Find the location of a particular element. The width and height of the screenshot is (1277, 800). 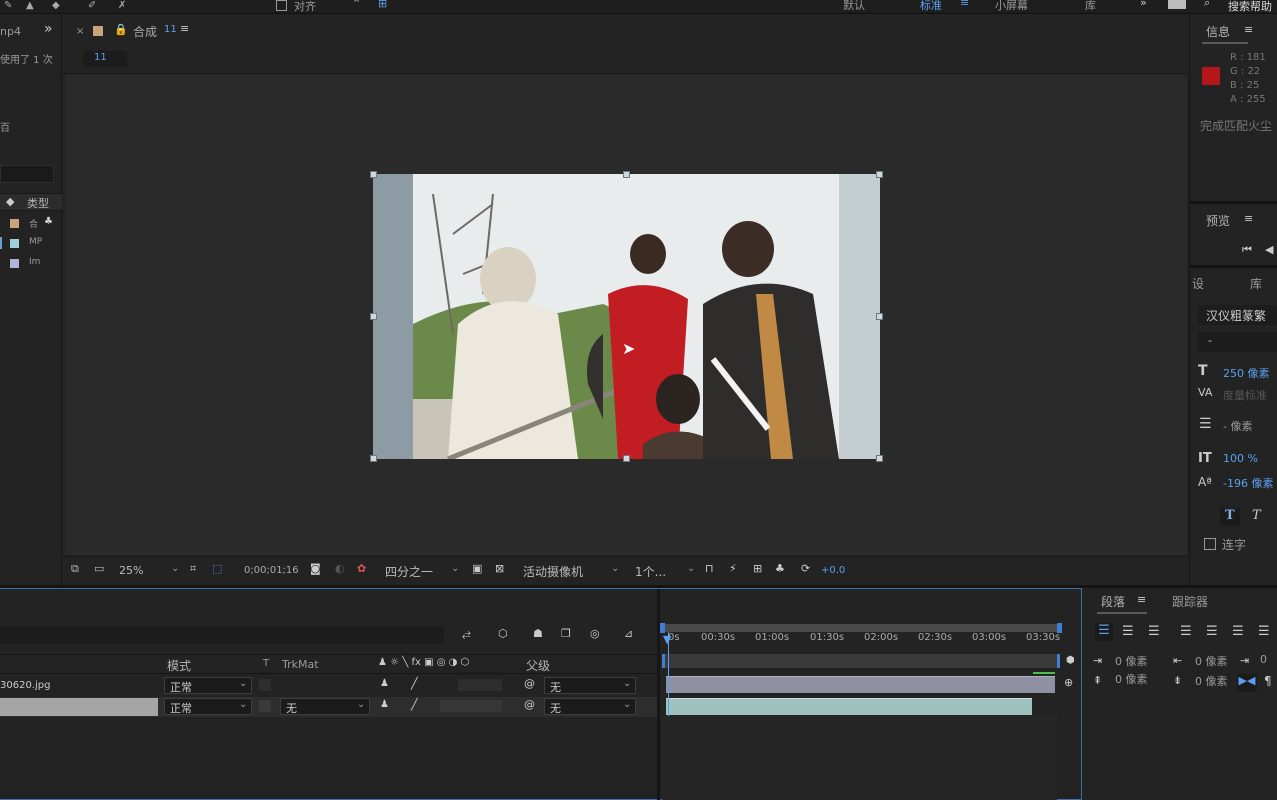

views-dropdown: 1个... ⌄ is located at coordinates (665, 571).